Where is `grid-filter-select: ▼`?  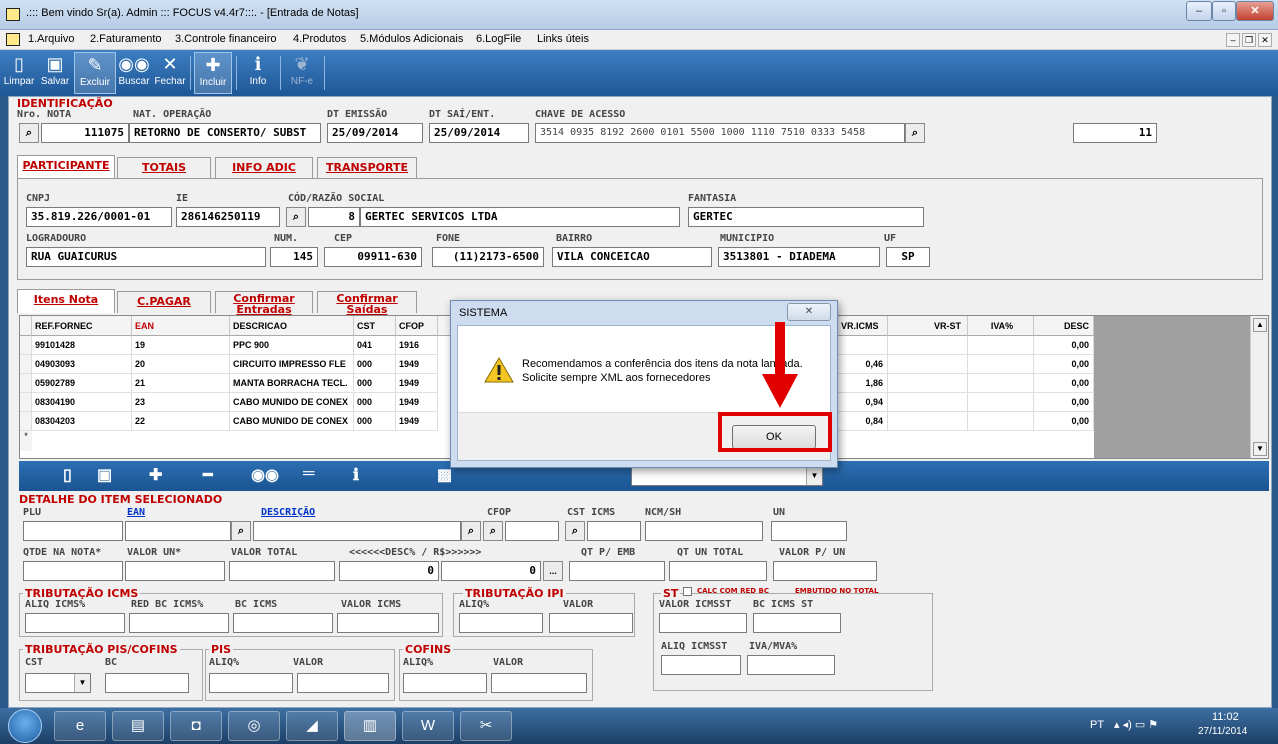 grid-filter-select: ▼ is located at coordinates (727, 476).